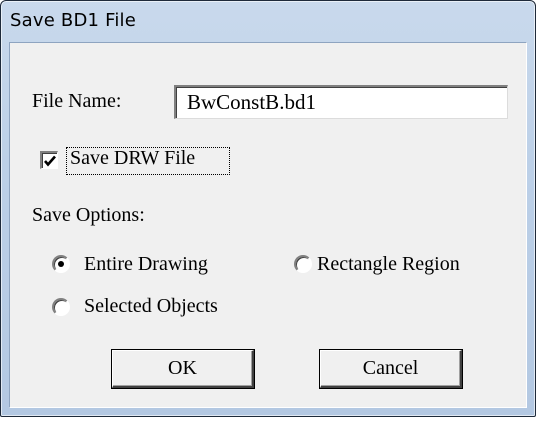 Image resolution: width=548 pixels, height=423 pixels. I want to click on radio-entire-drawing, so click(61, 264).